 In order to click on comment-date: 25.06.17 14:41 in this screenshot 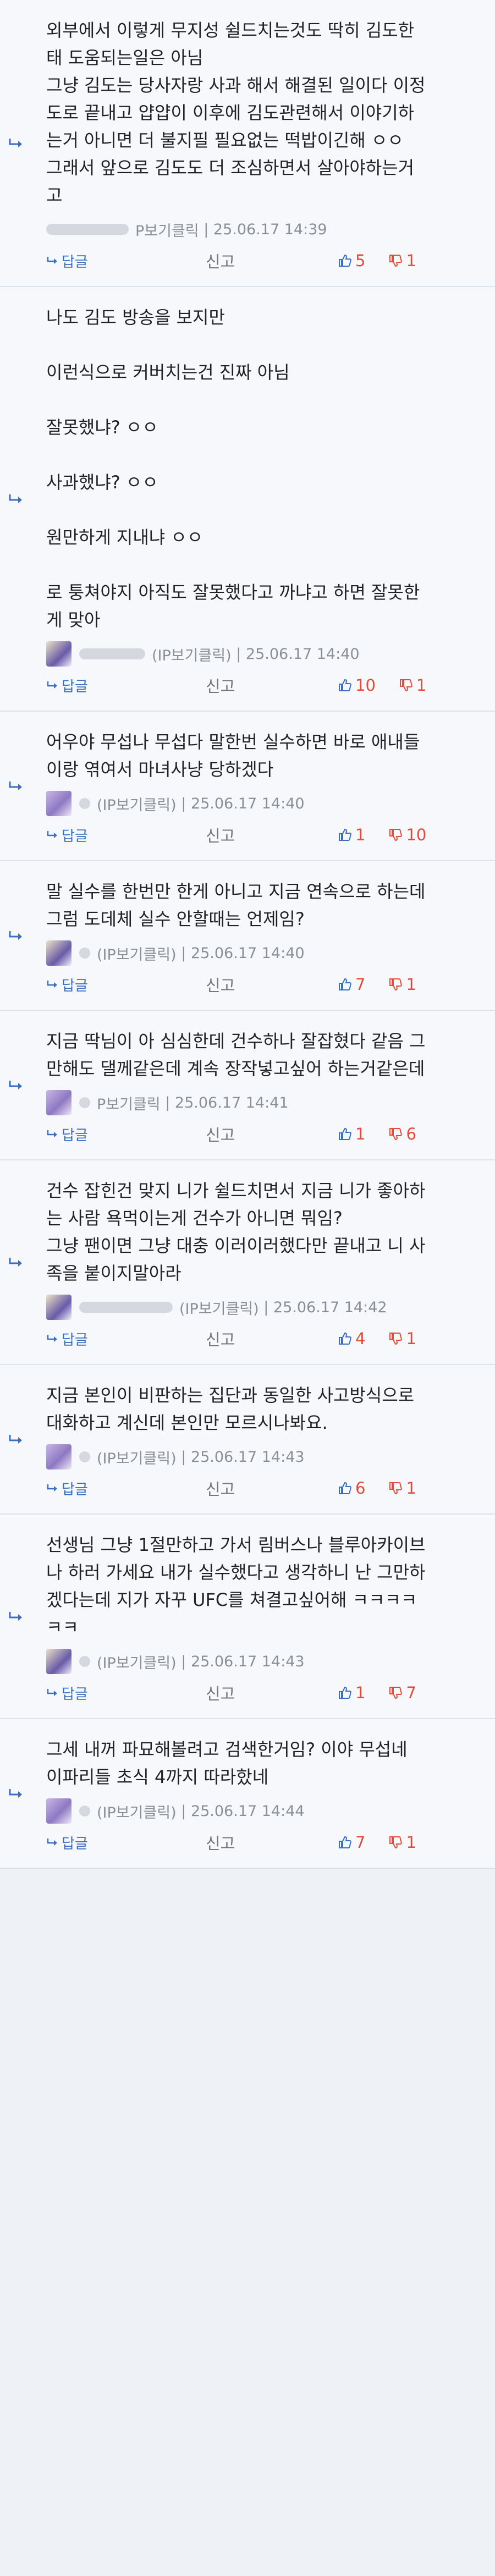, I will do `click(231, 1102)`.